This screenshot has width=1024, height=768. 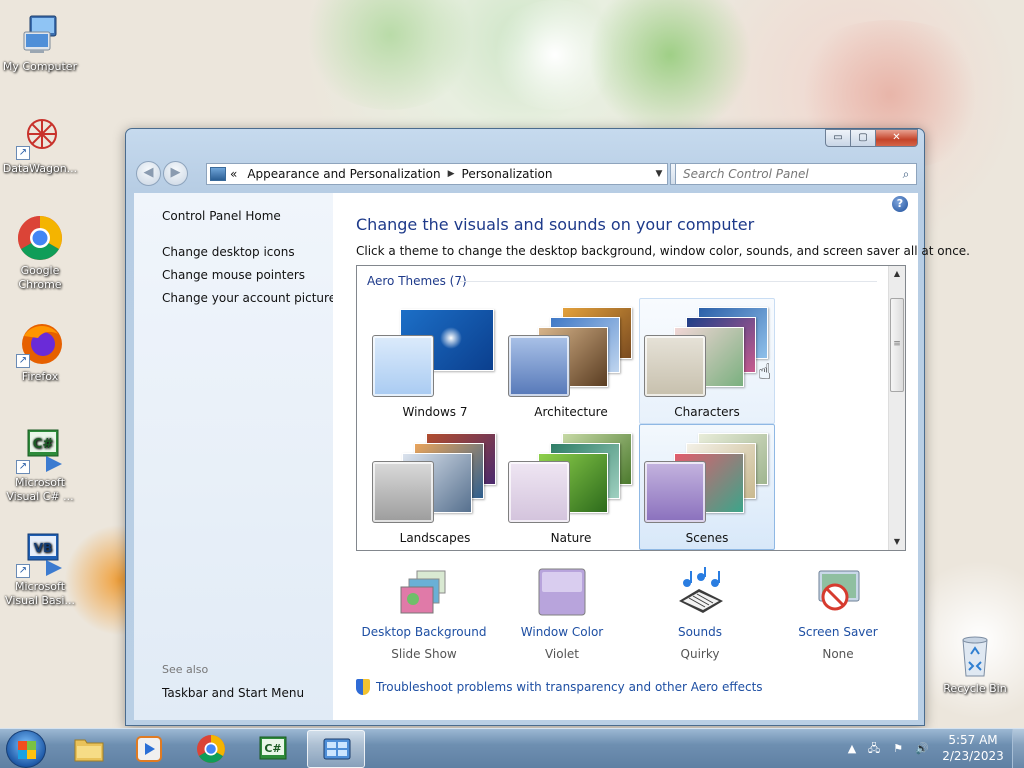 What do you see at coordinates (700, 592) in the screenshot?
I see `sounds-icon` at bounding box center [700, 592].